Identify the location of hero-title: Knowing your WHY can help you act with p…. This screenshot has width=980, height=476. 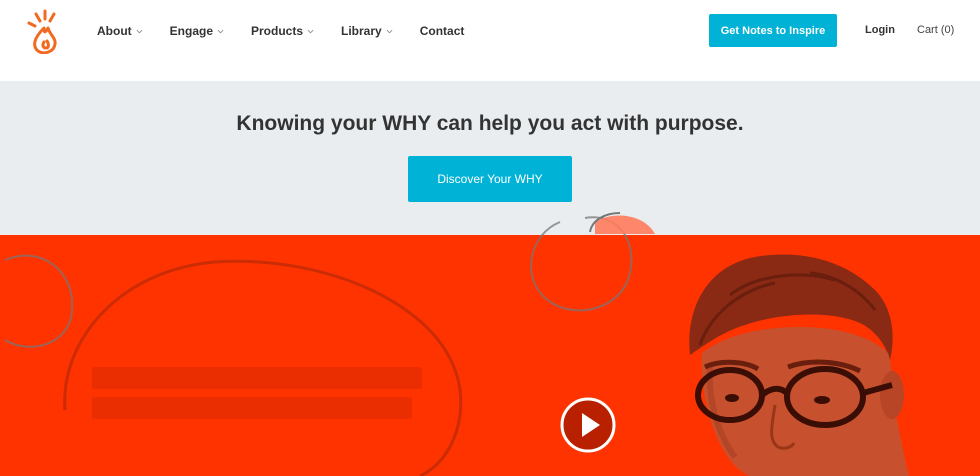
(490, 123).